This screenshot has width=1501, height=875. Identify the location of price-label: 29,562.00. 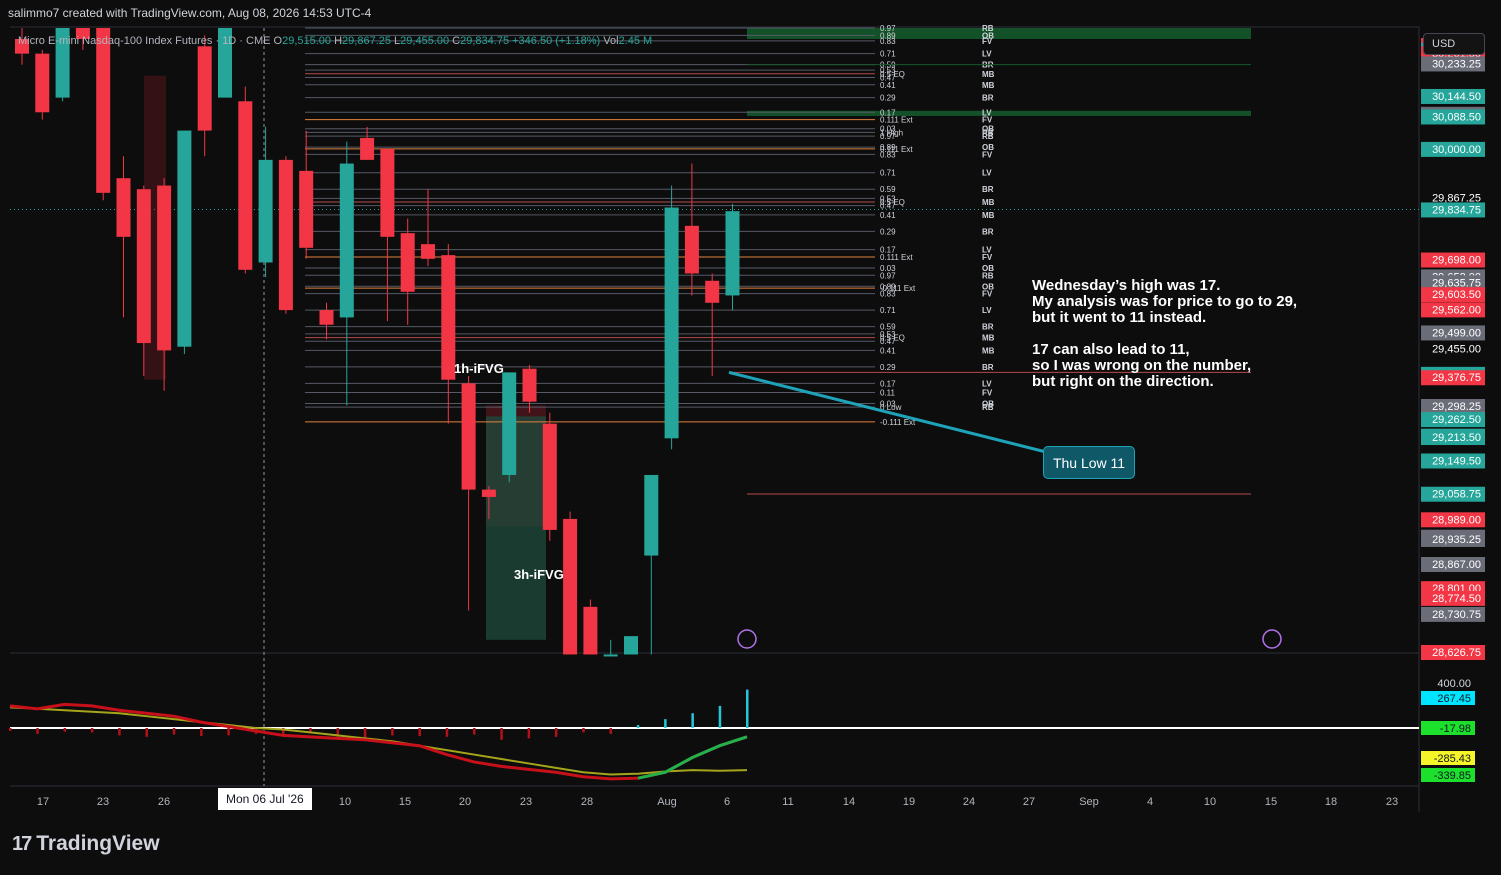
(1453, 310).